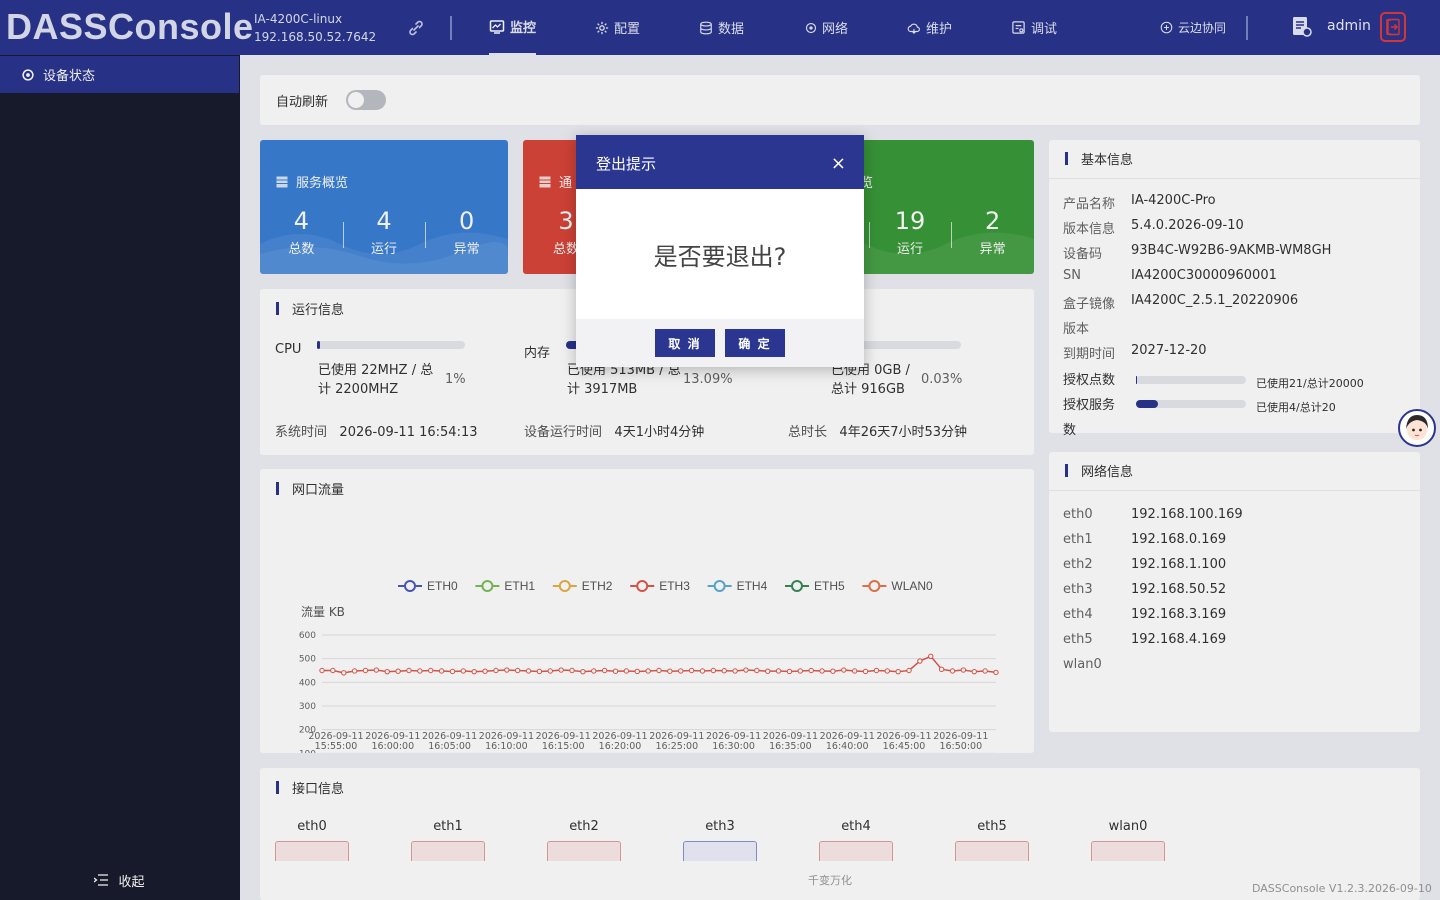 This screenshot has width=1440, height=900. Describe the element at coordinates (755, 343) in the screenshot. I see `confirm-button: 确 定` at that location.